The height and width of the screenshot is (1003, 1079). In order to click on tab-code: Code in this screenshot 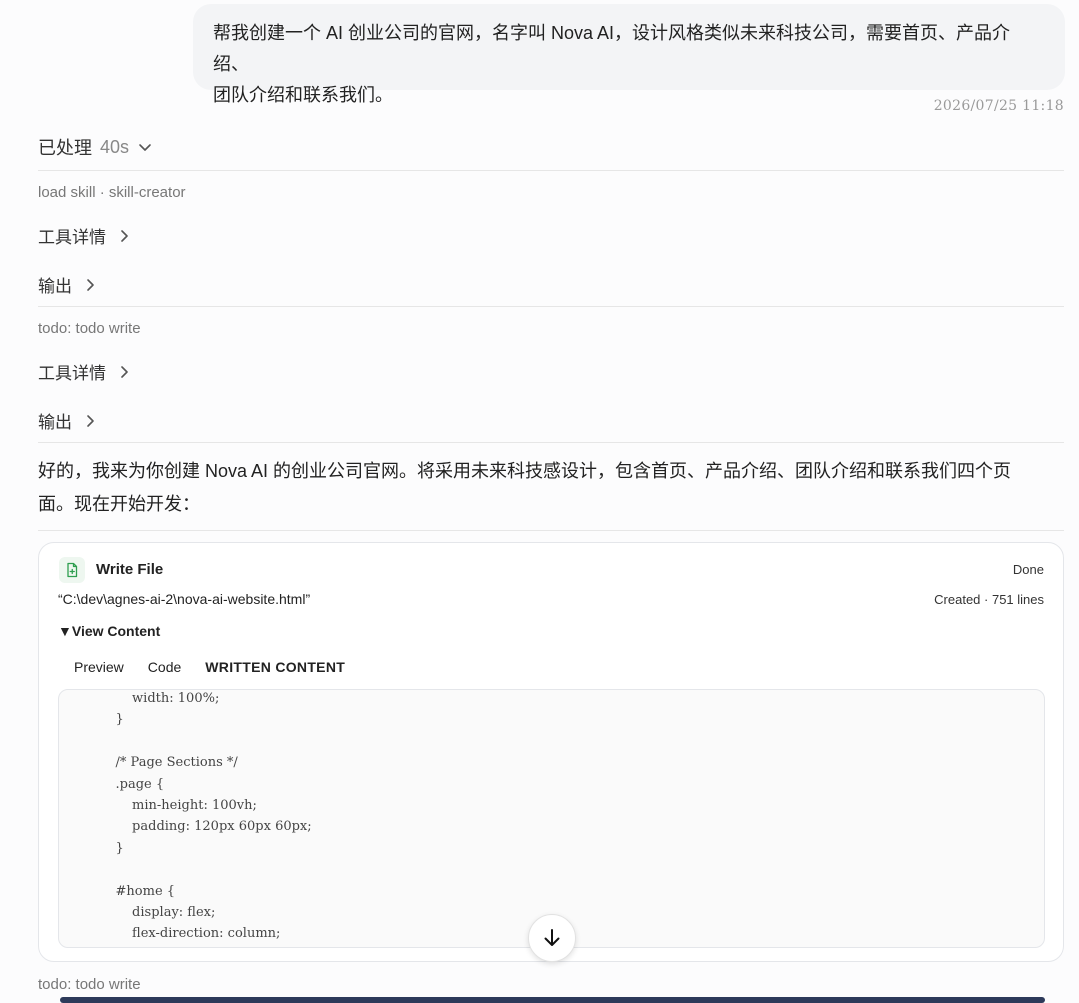, I will do `click(164, 667)`.